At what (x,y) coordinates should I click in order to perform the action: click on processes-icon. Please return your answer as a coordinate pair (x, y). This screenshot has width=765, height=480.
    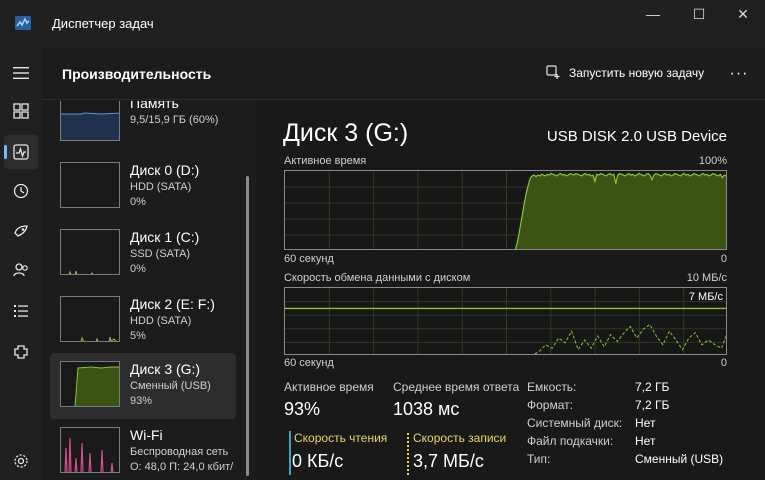
    Looking at the image, I should click on (21, 111).